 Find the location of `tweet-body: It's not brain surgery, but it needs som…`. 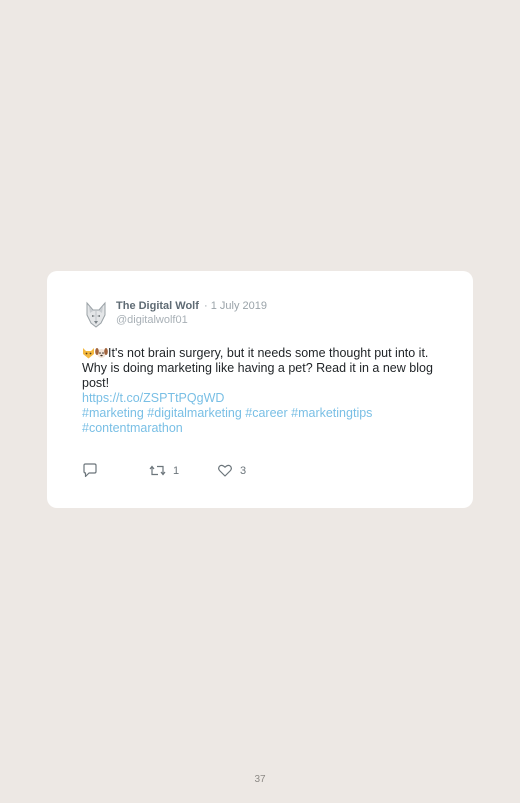

tweet-body: It's not brain surgery, but it needs som… is located at coordinates (263, 391).